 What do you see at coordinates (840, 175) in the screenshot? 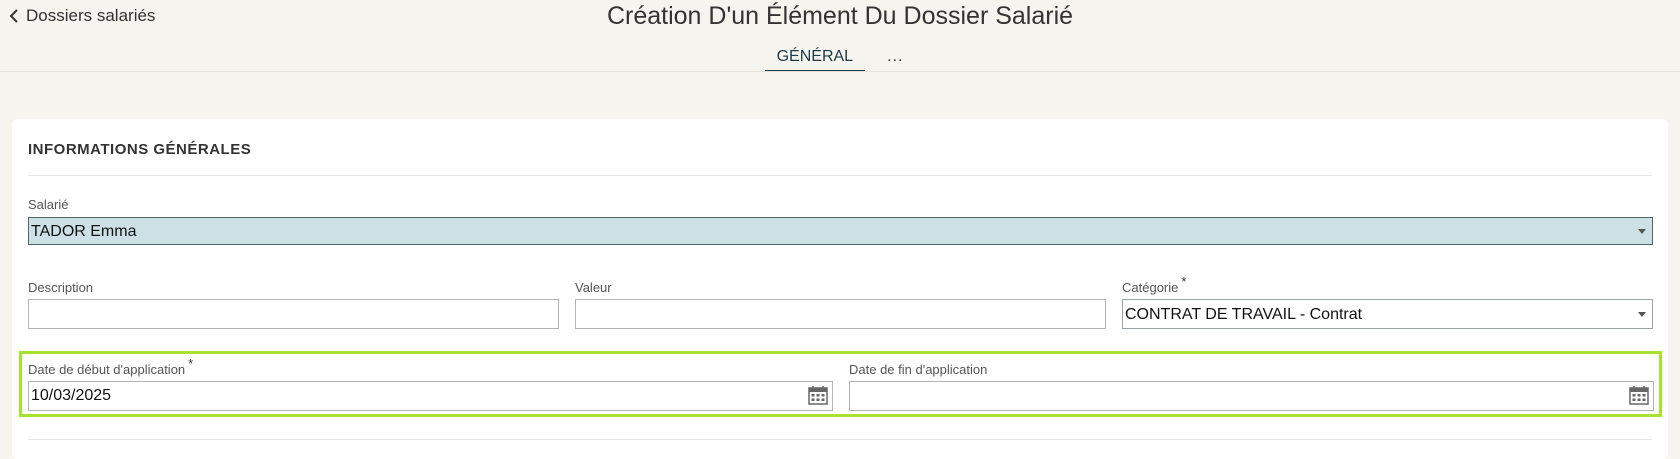
I see `section-divider` at bounding box center [840, 175].